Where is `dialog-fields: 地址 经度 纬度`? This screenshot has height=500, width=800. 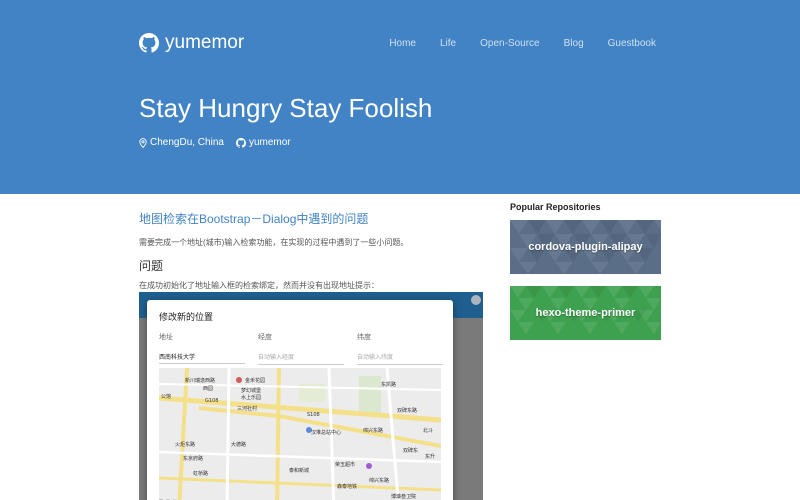
dialog-fields: 地址 经度 纬度 is located at coordinates (301, 348).